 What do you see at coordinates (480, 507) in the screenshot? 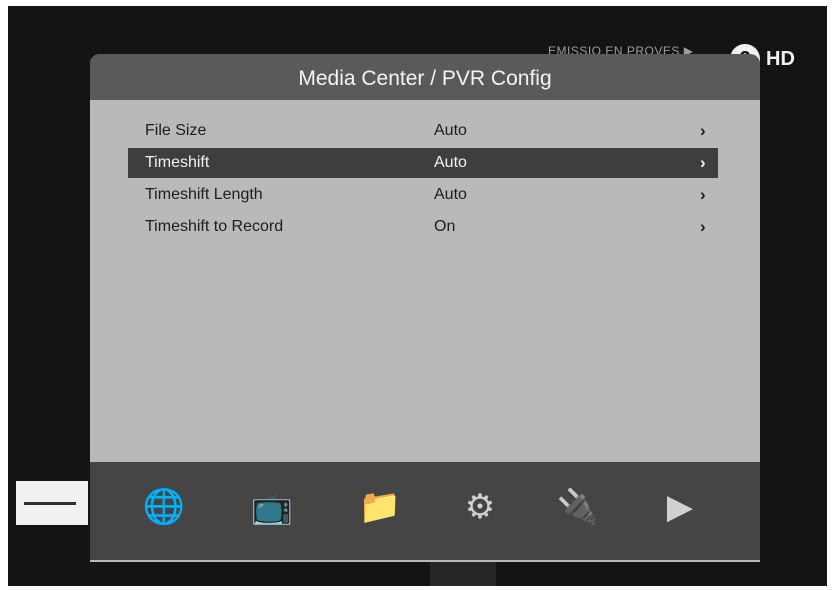
I see `gear-icon: ⚙` at bounding box center [480, 507].